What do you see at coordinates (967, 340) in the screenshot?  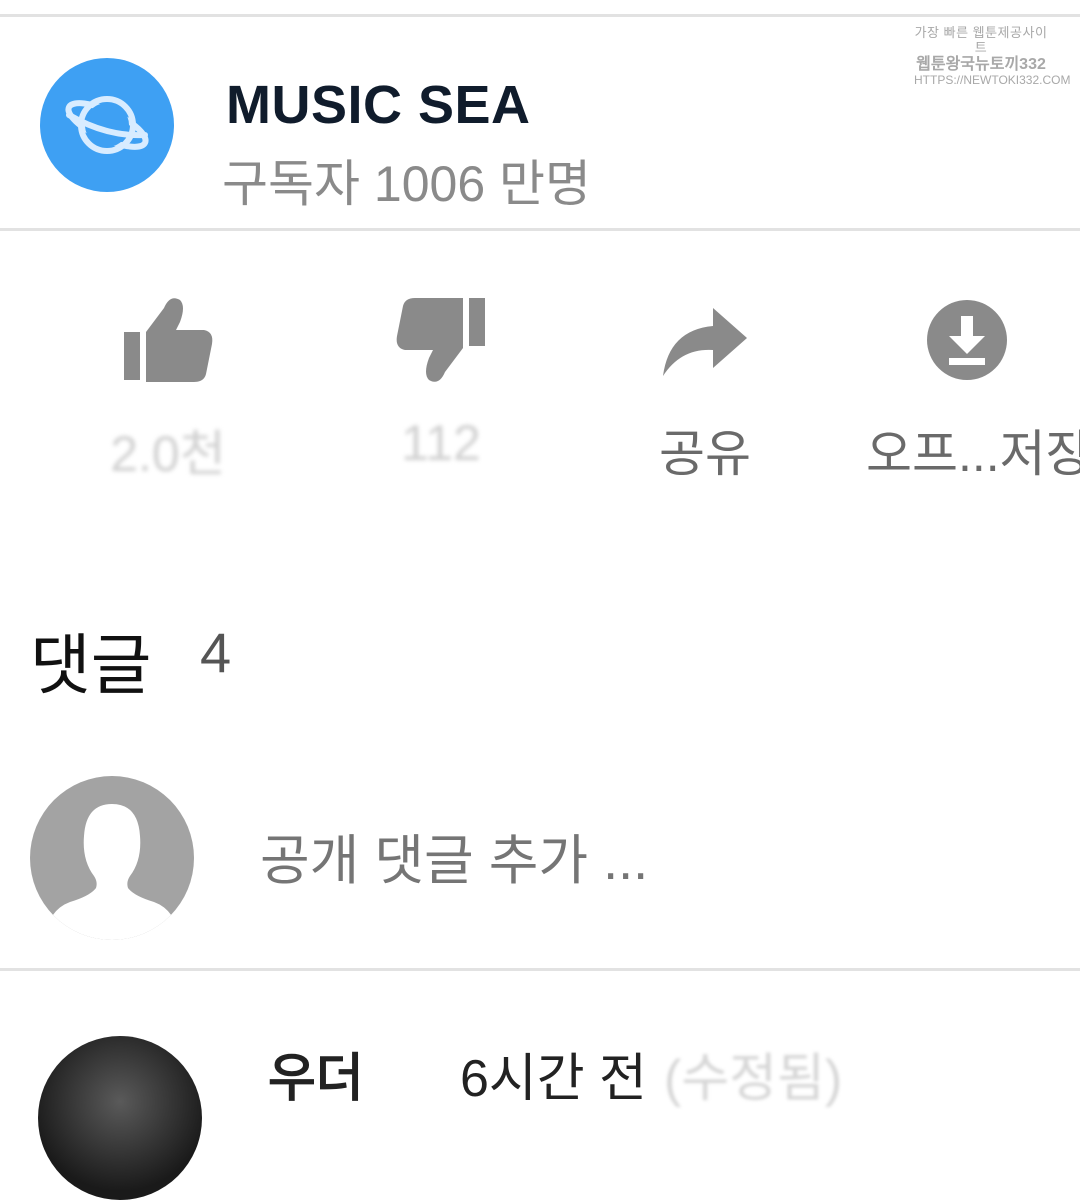 I see `download-icon` at bounding box center [967, 340].